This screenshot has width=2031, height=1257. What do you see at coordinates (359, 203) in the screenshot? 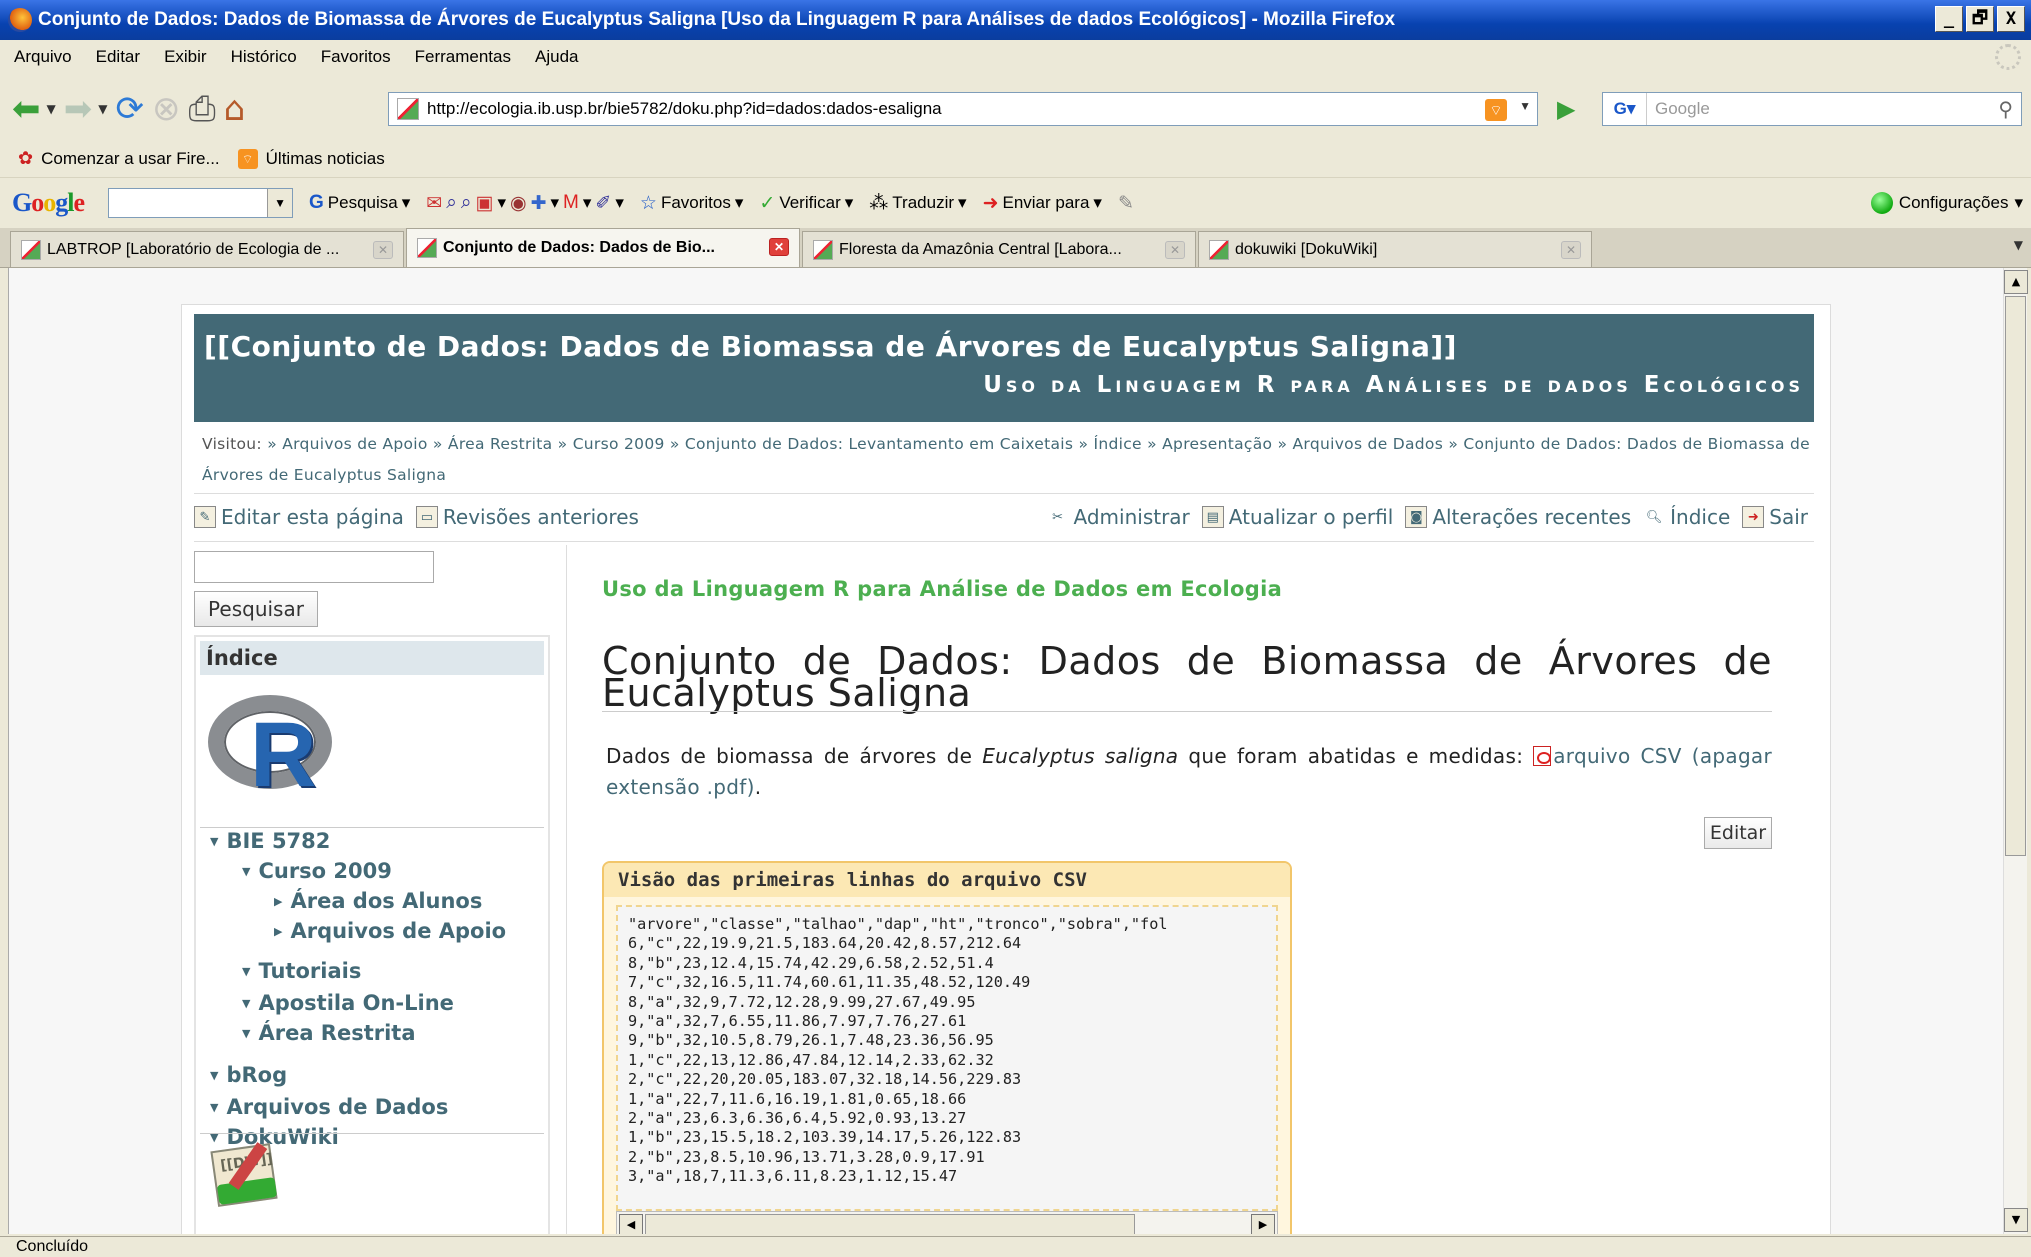
I see `google-search-button: G Pesquisa ▾` at bounding box center [359, 203].